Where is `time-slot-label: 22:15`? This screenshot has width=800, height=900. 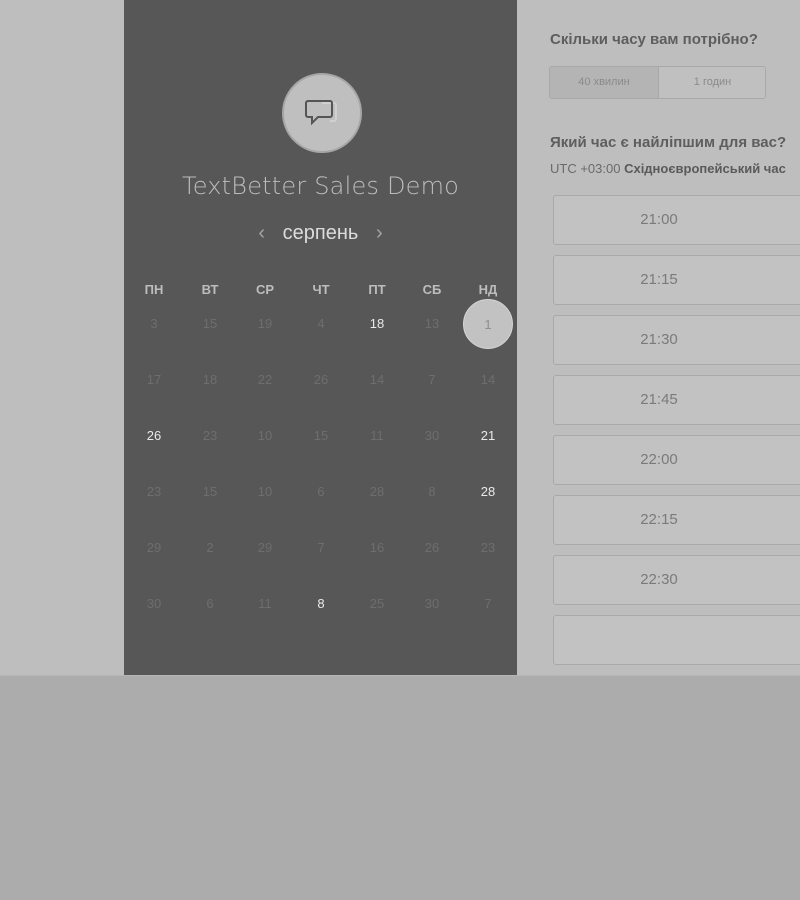
time-slot-label: 22:15 is located at coordinates (659, 519).